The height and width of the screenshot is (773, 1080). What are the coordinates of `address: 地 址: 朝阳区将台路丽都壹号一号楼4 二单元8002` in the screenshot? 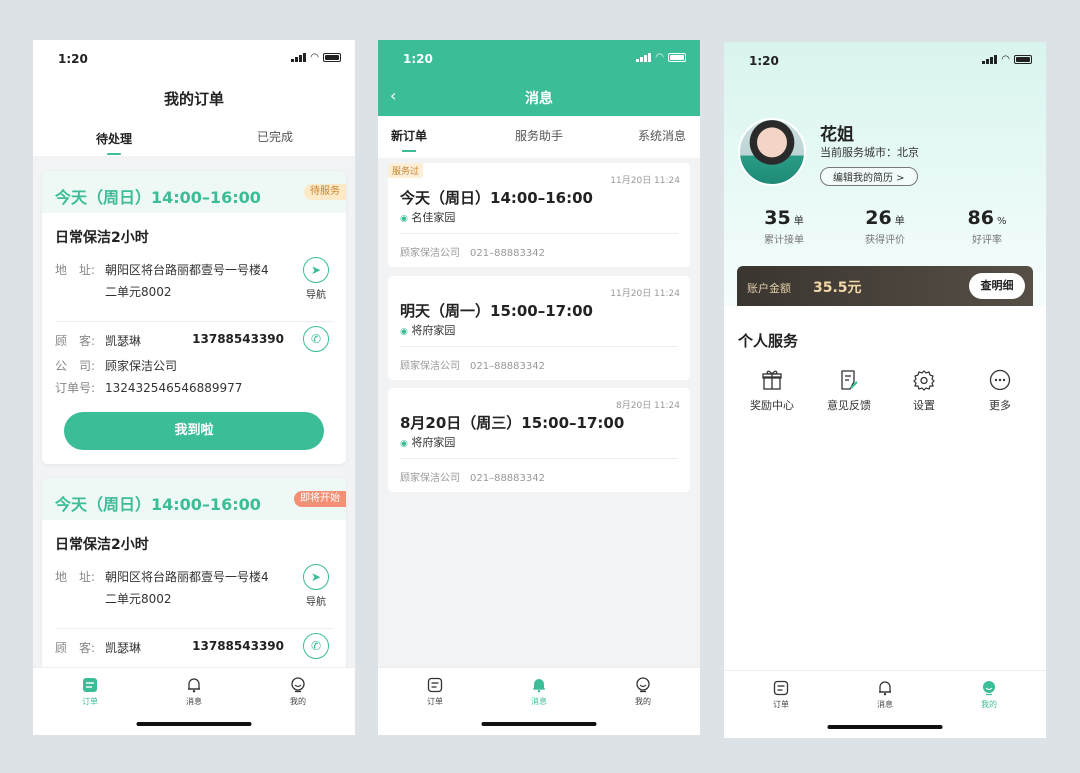 It's located at (162, 588).